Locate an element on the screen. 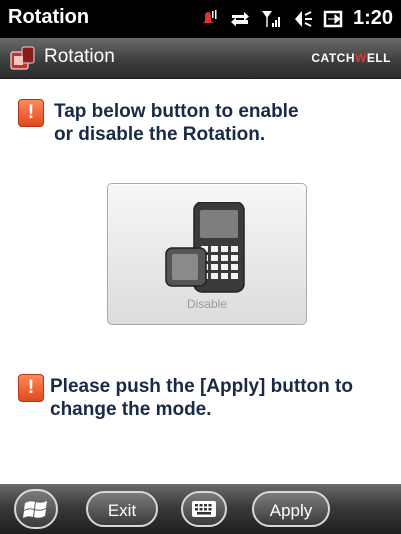  toggle-button-label: Disable is located at coordinates (207, 304).